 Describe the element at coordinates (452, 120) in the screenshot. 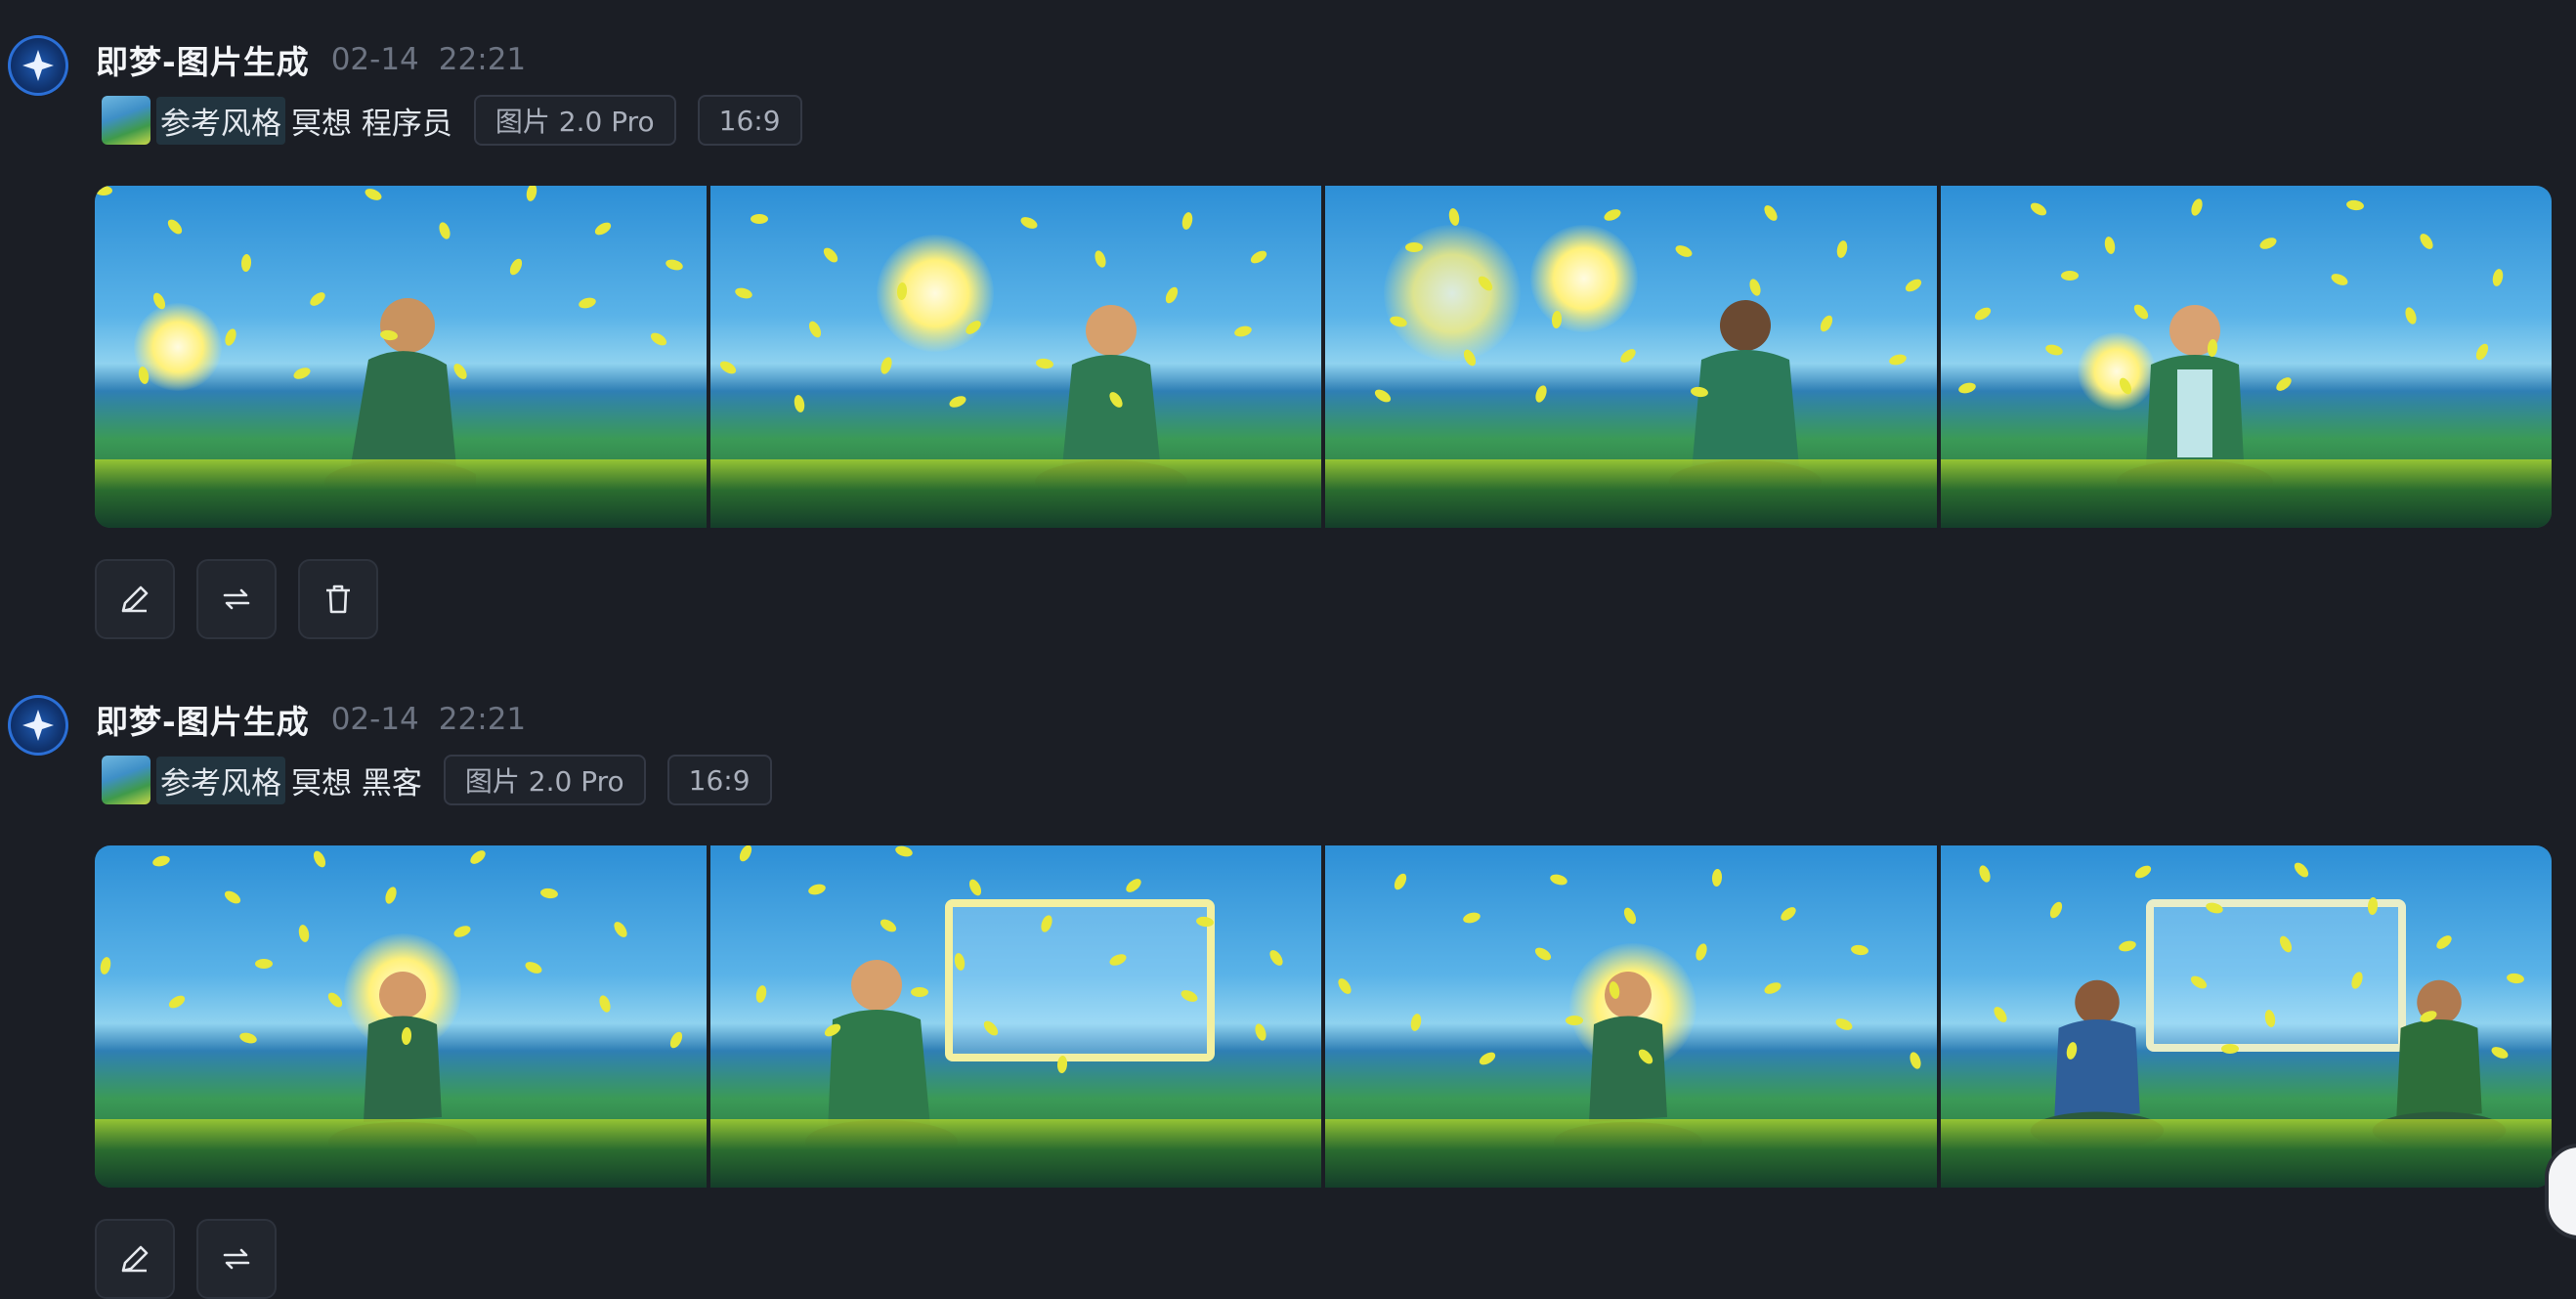

I see `prompt-row: 参考风格 冥想 程序员 图片 2.0 Pro 16:9` at that location.